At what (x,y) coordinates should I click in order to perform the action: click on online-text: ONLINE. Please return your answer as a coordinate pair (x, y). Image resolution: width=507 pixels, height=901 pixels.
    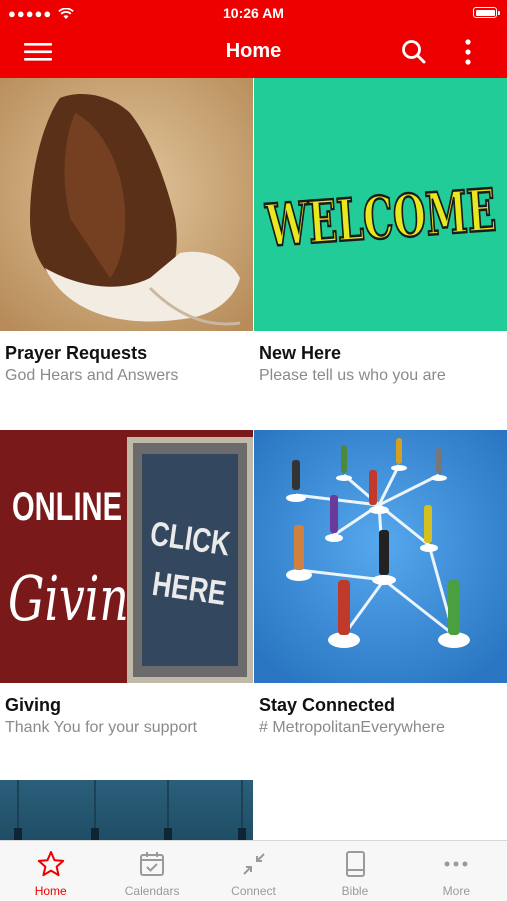
    Looking at the image, I should click on (67, 507).